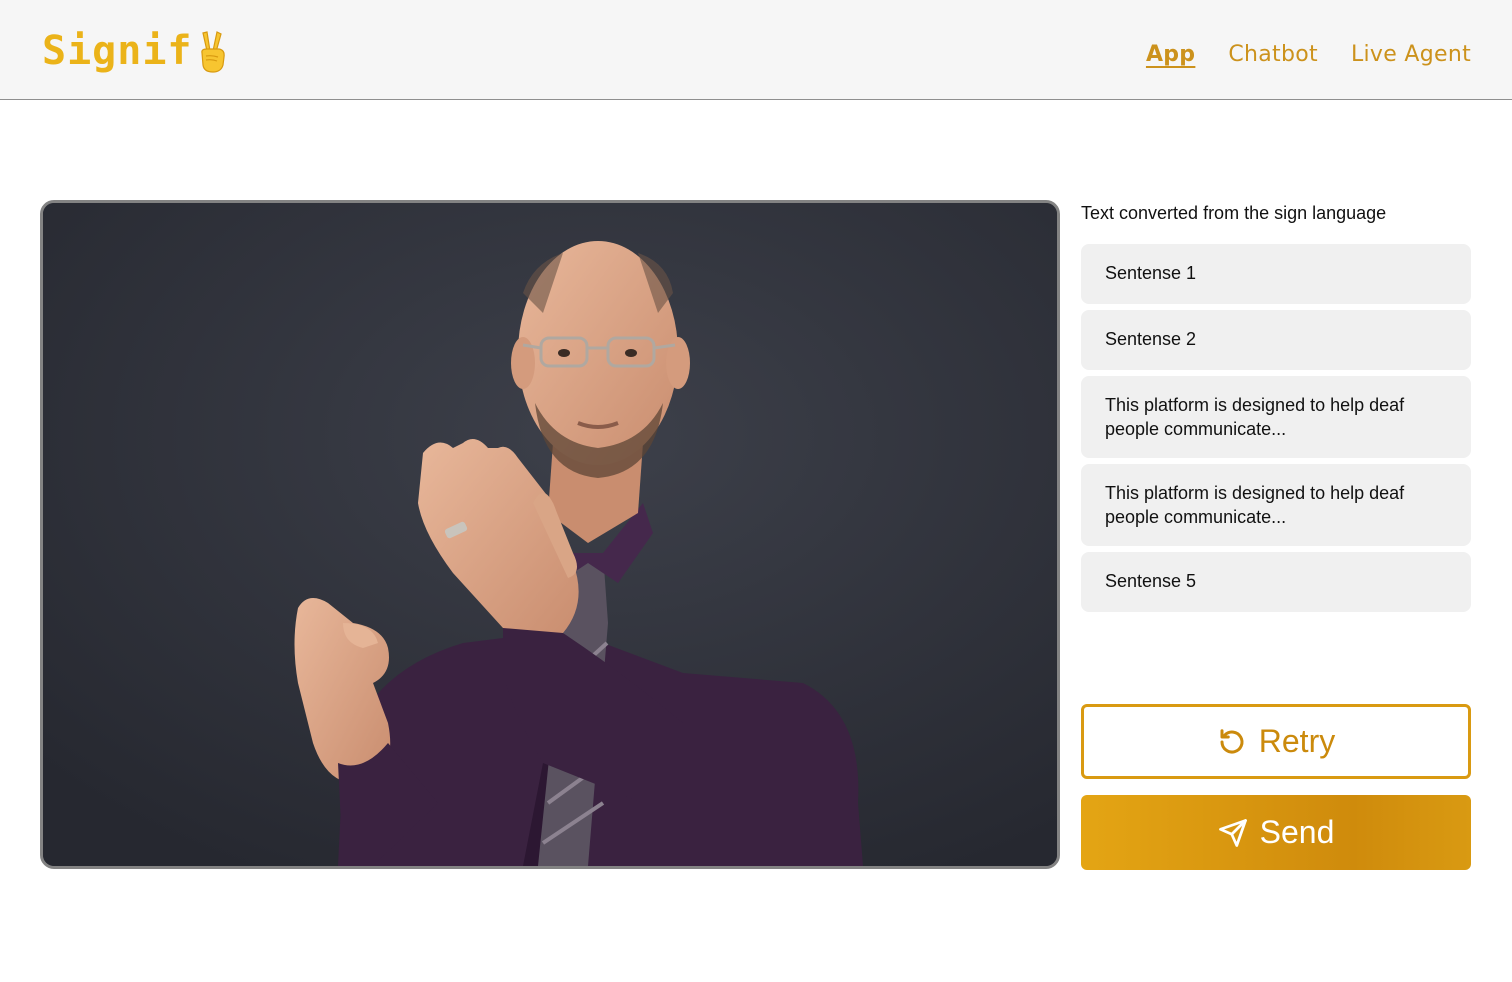 This screenshot has width=1512, height=982. Describe the element at coordinates (1276, 274) in the screenshot. I see `sentence-item: Sentense 1` at that location.